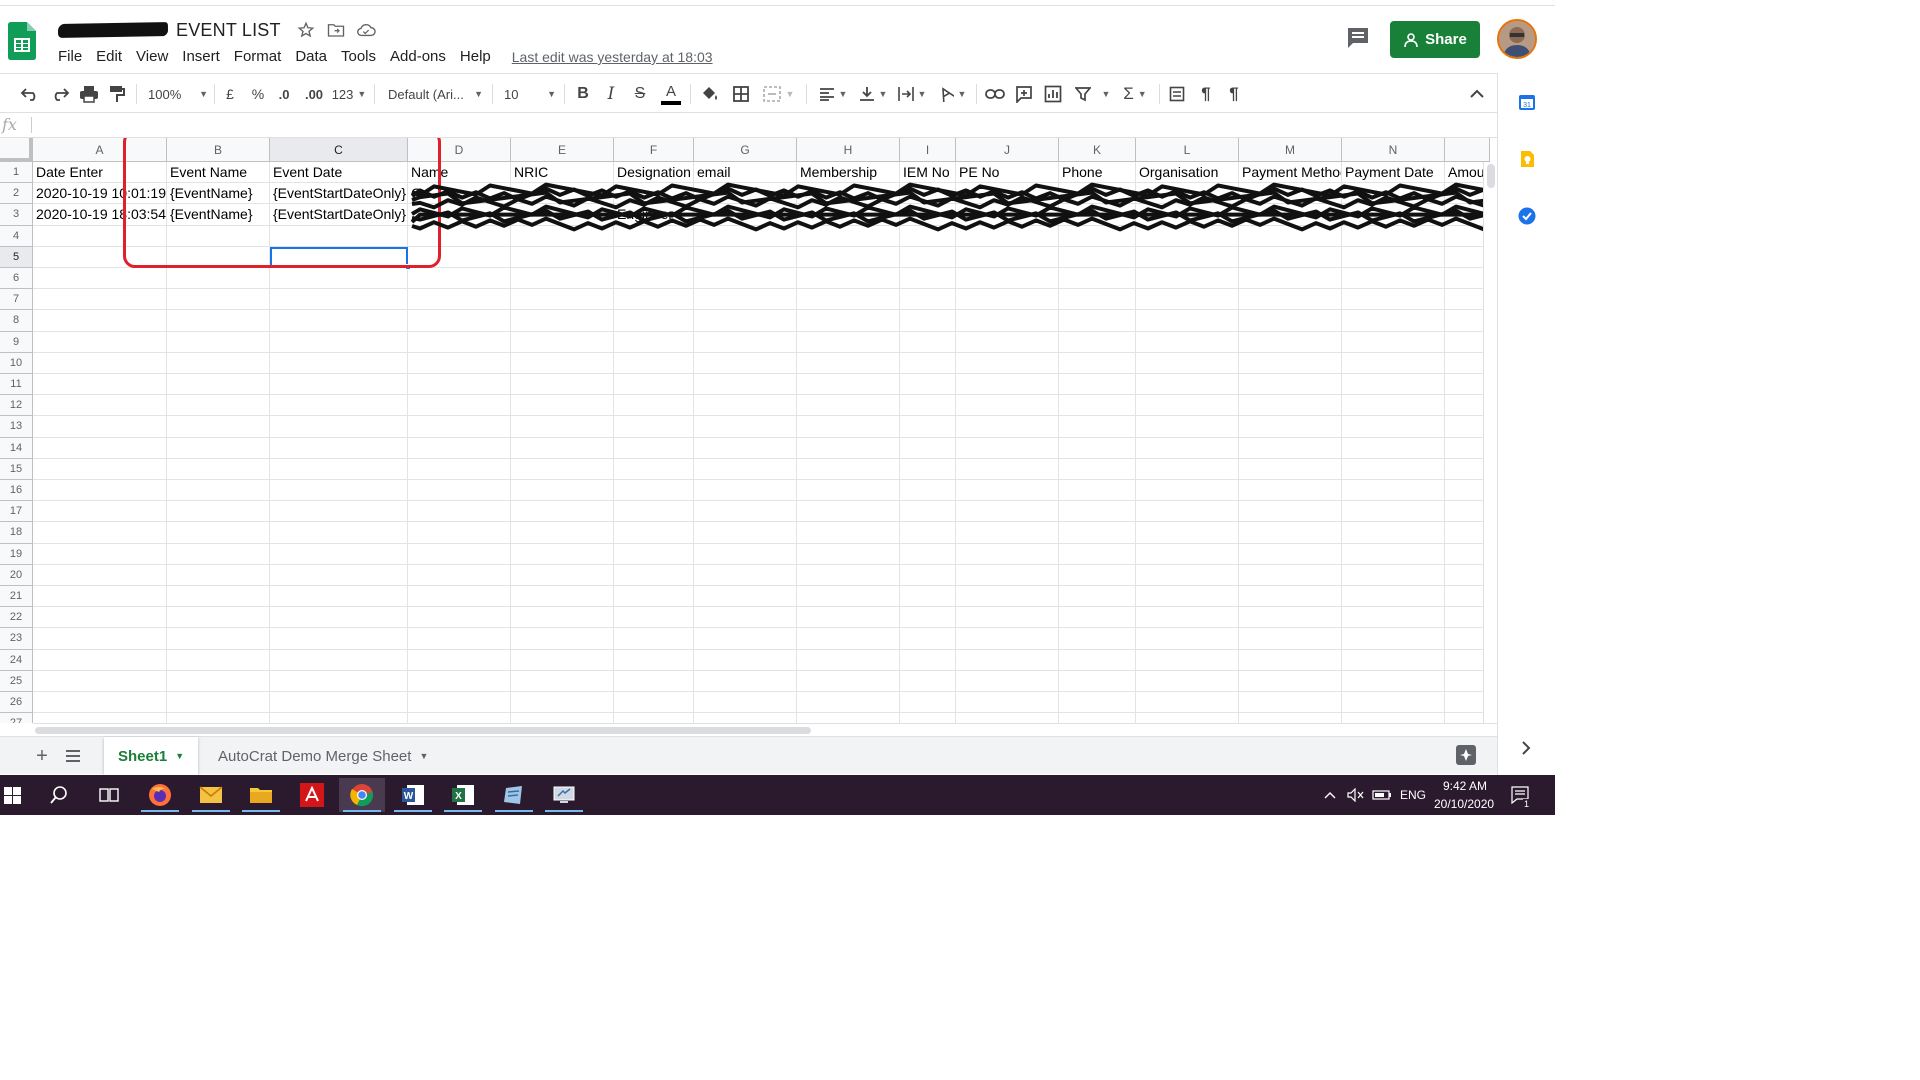 The width and height of the screenshot is (1920, 1080). What do you see at coordinates (1393, 512) in the screenshot?
I see `cell-N17` at bounding box center [1393, 512].